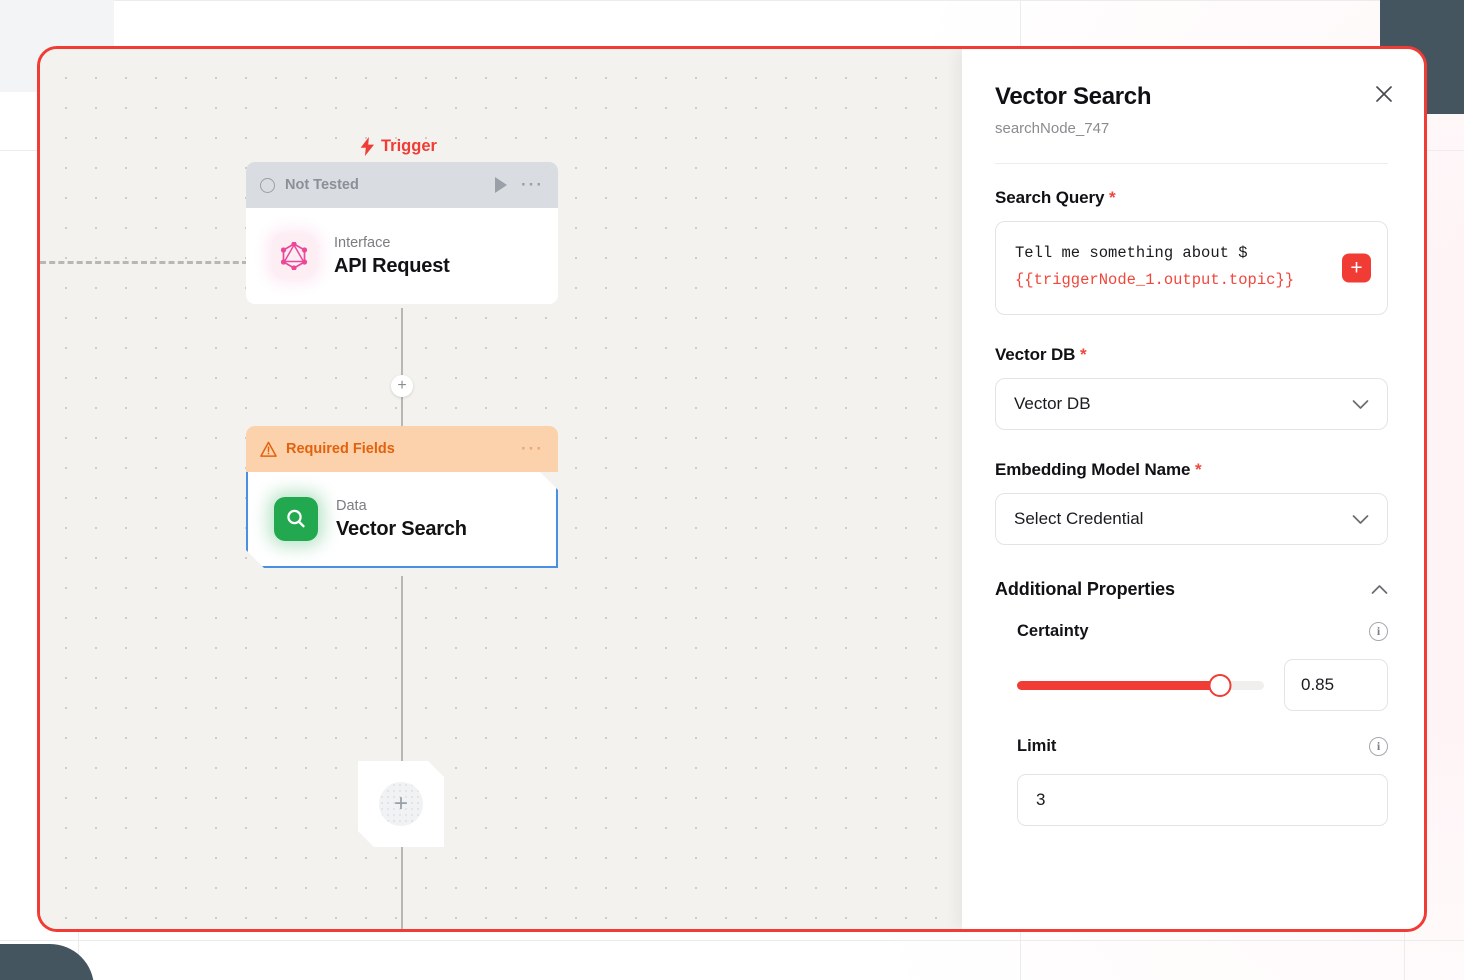 This screenshot has width=1464, height=980. What do you see at coordinates (1052, 128) in the screenshot?
I see `panel-node-id: searchNode_747` at bounding box center [1052, 128].